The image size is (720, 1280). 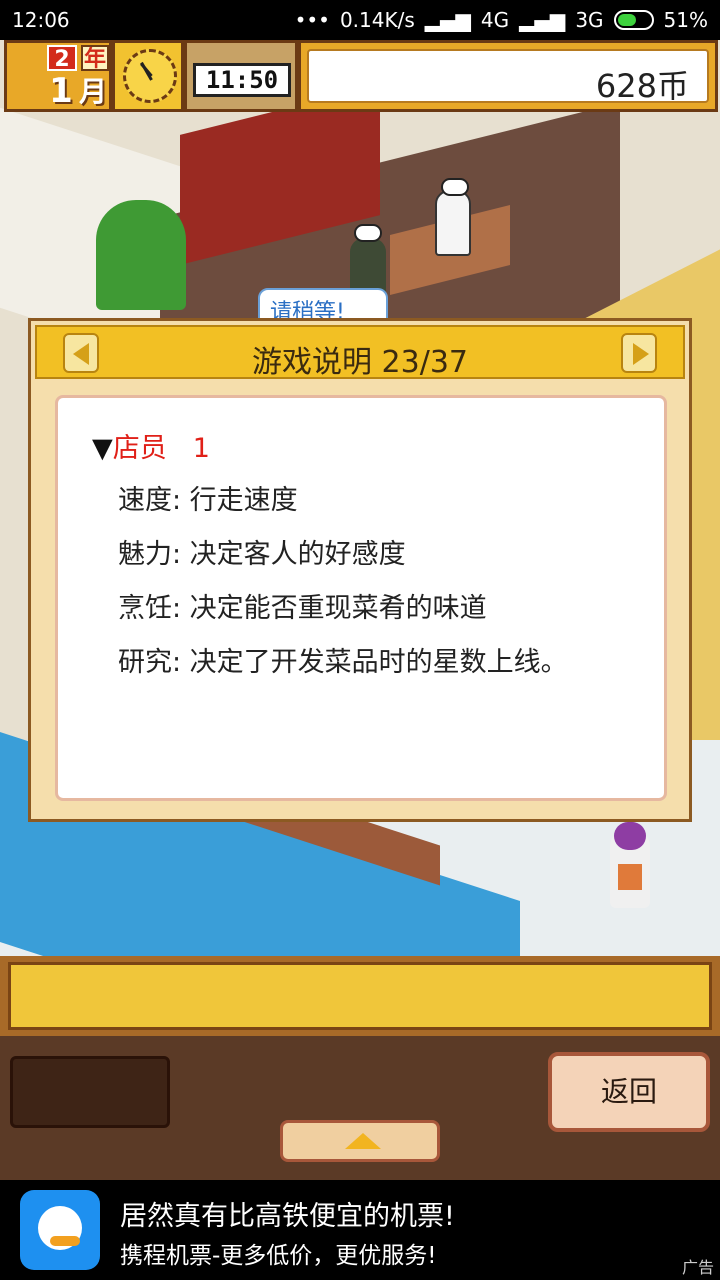 I want to click on expand-menu-button, so click(x=360, y=1141).